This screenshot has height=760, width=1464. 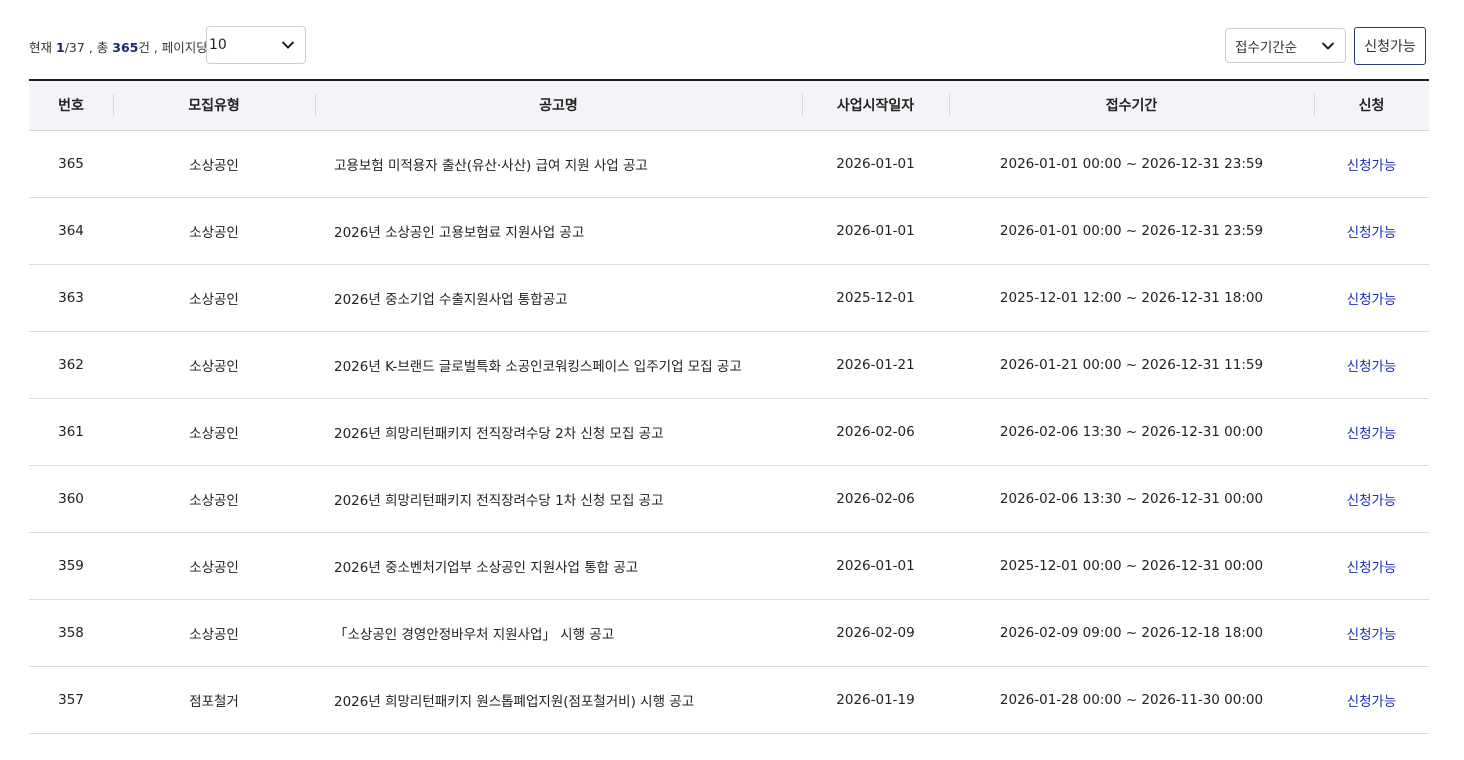 What do you see at coordinates (214, 105) in the screenshot?
I see `column-header-type: 모집유형` at bounding box center [214, 105].